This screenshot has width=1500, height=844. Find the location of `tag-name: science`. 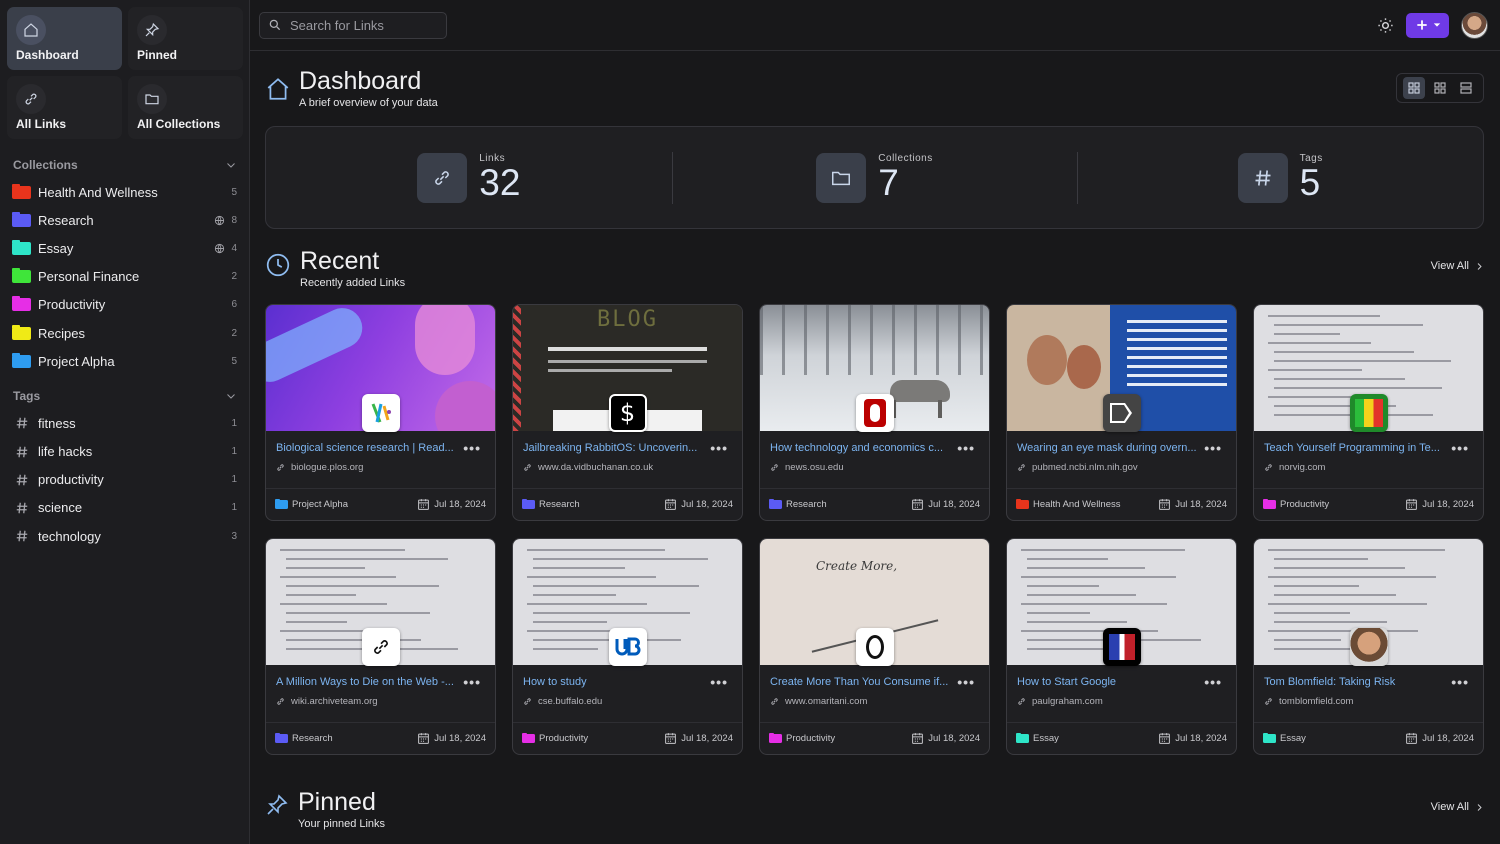

tag-name: science is located at coordinates (60, 508).